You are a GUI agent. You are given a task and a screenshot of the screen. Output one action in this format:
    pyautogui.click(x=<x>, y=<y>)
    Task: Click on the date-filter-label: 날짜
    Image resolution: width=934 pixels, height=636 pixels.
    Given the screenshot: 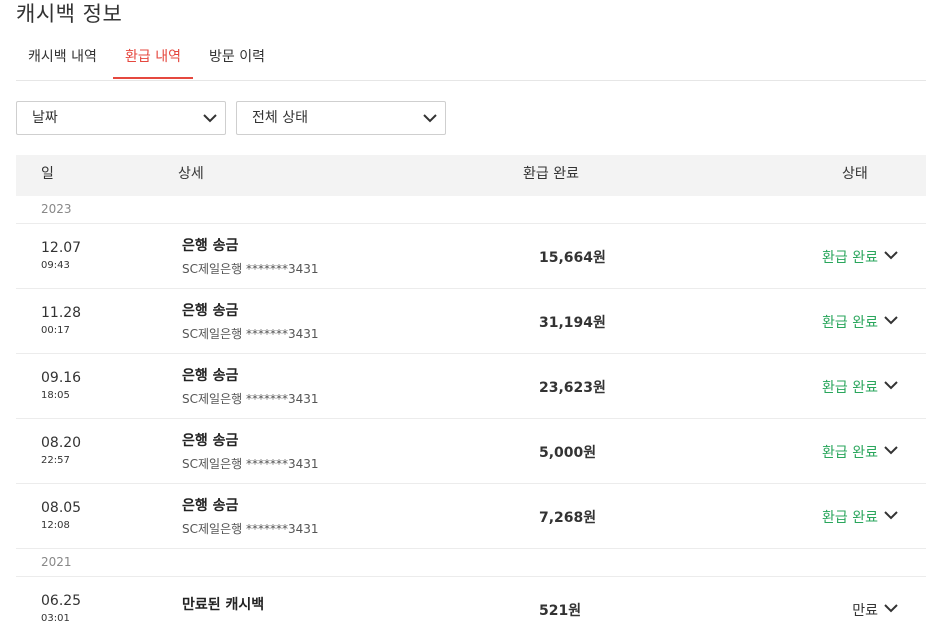 What is the action you would take?
    pyautogui.click(x=45, y=118)
    